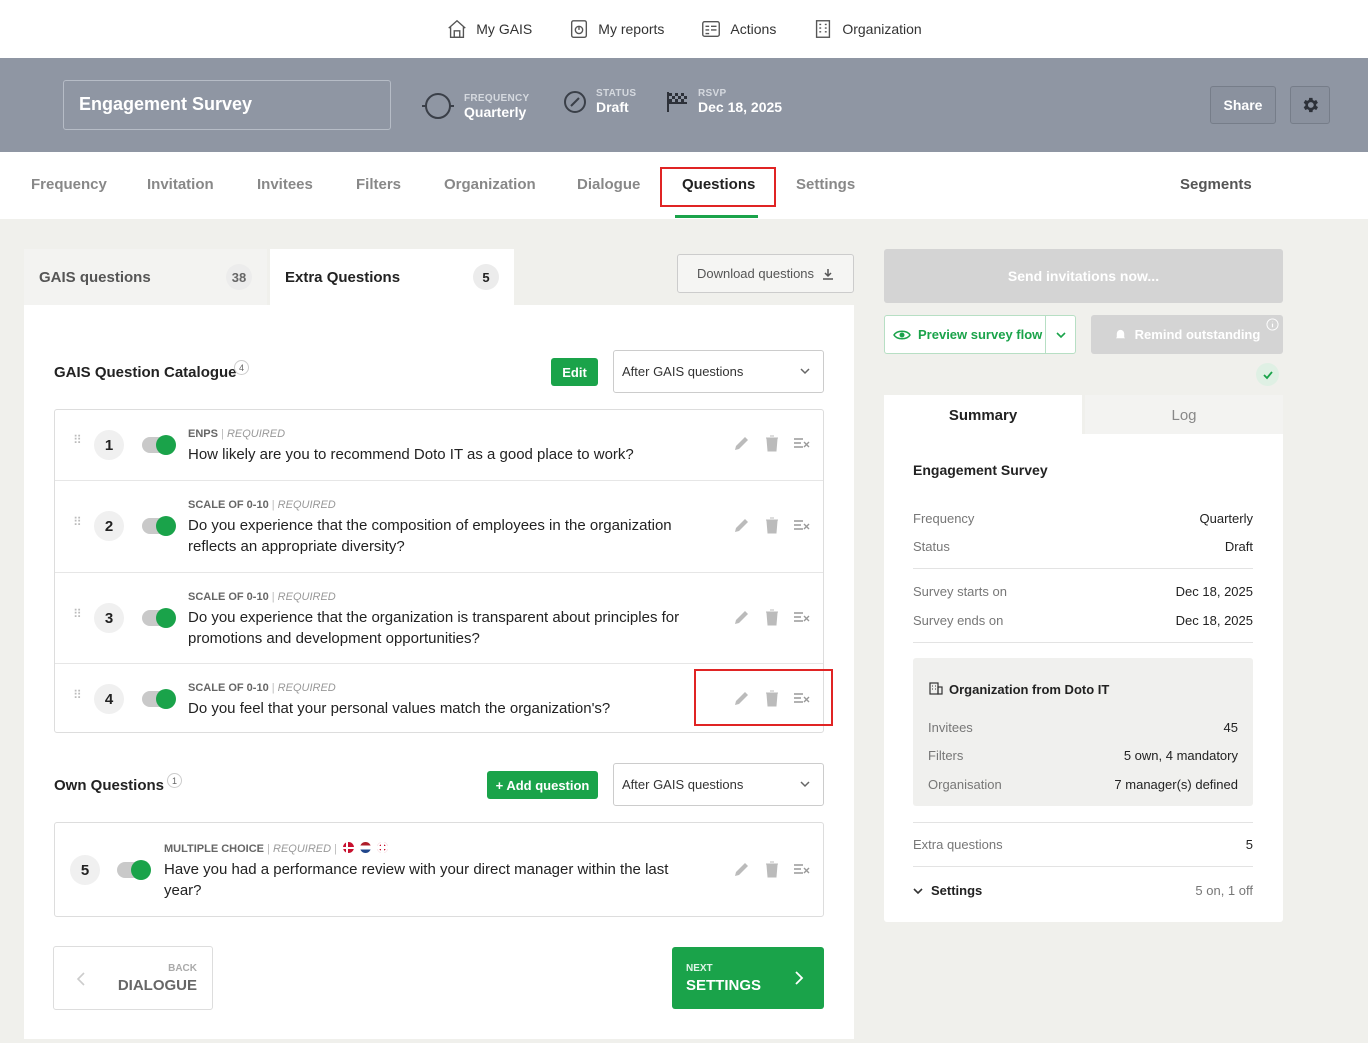  Describe the element at coordinates (80, 979) in the screenshot. I see `chevron-left-icon` at that location.